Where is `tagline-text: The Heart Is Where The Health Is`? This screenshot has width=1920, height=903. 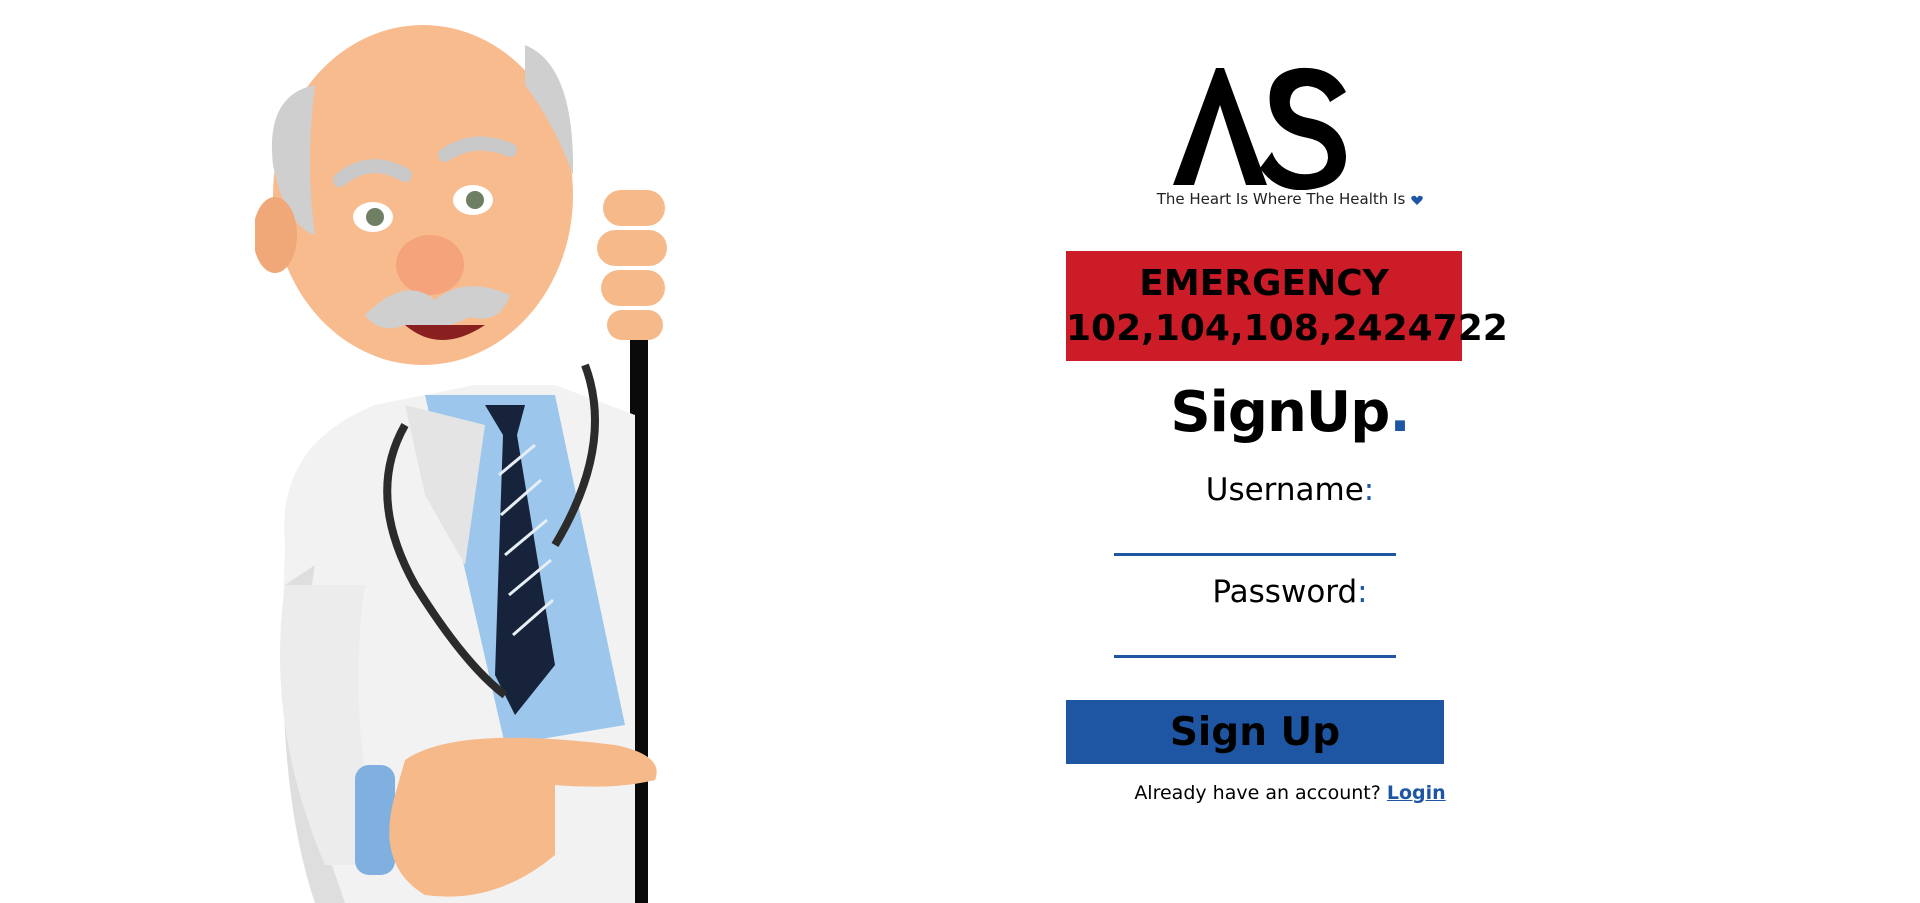
tagline-text: The Heart Is Where The Health Is is located at coordinates (1281, 199).